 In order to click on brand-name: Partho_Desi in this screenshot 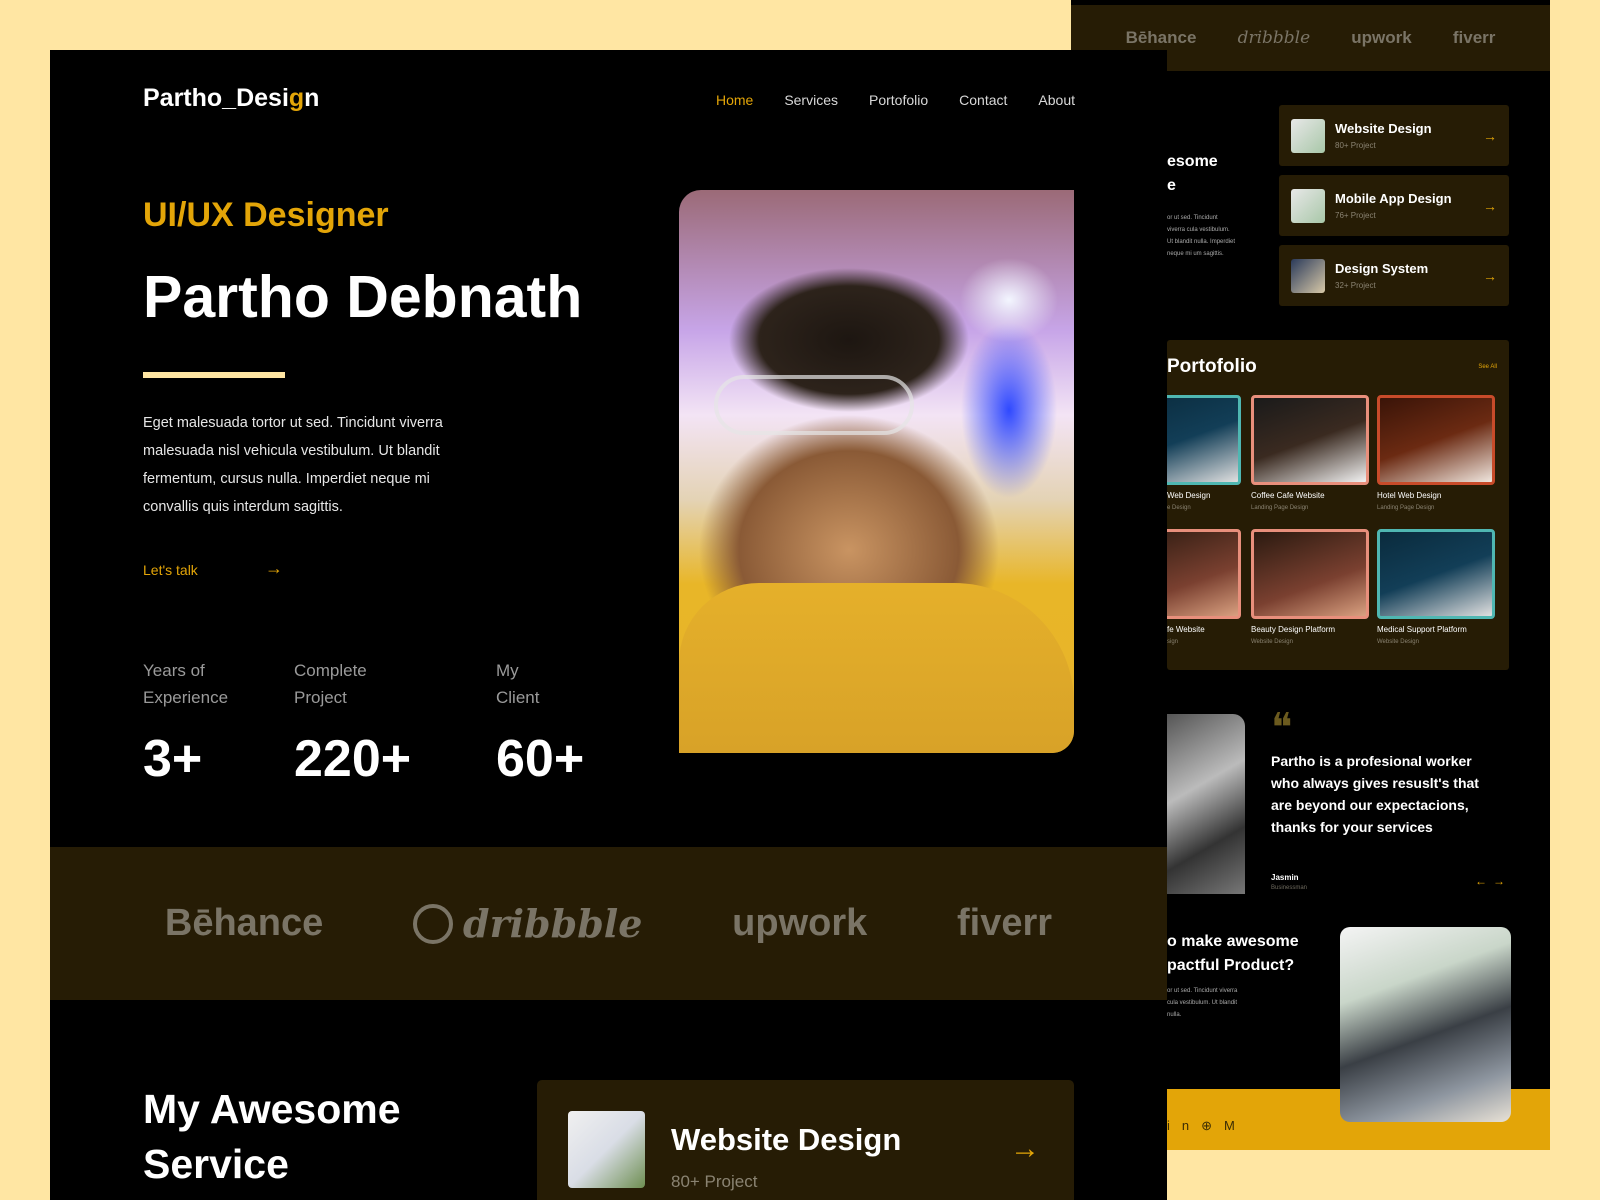, I will do `click(216, 98)`.